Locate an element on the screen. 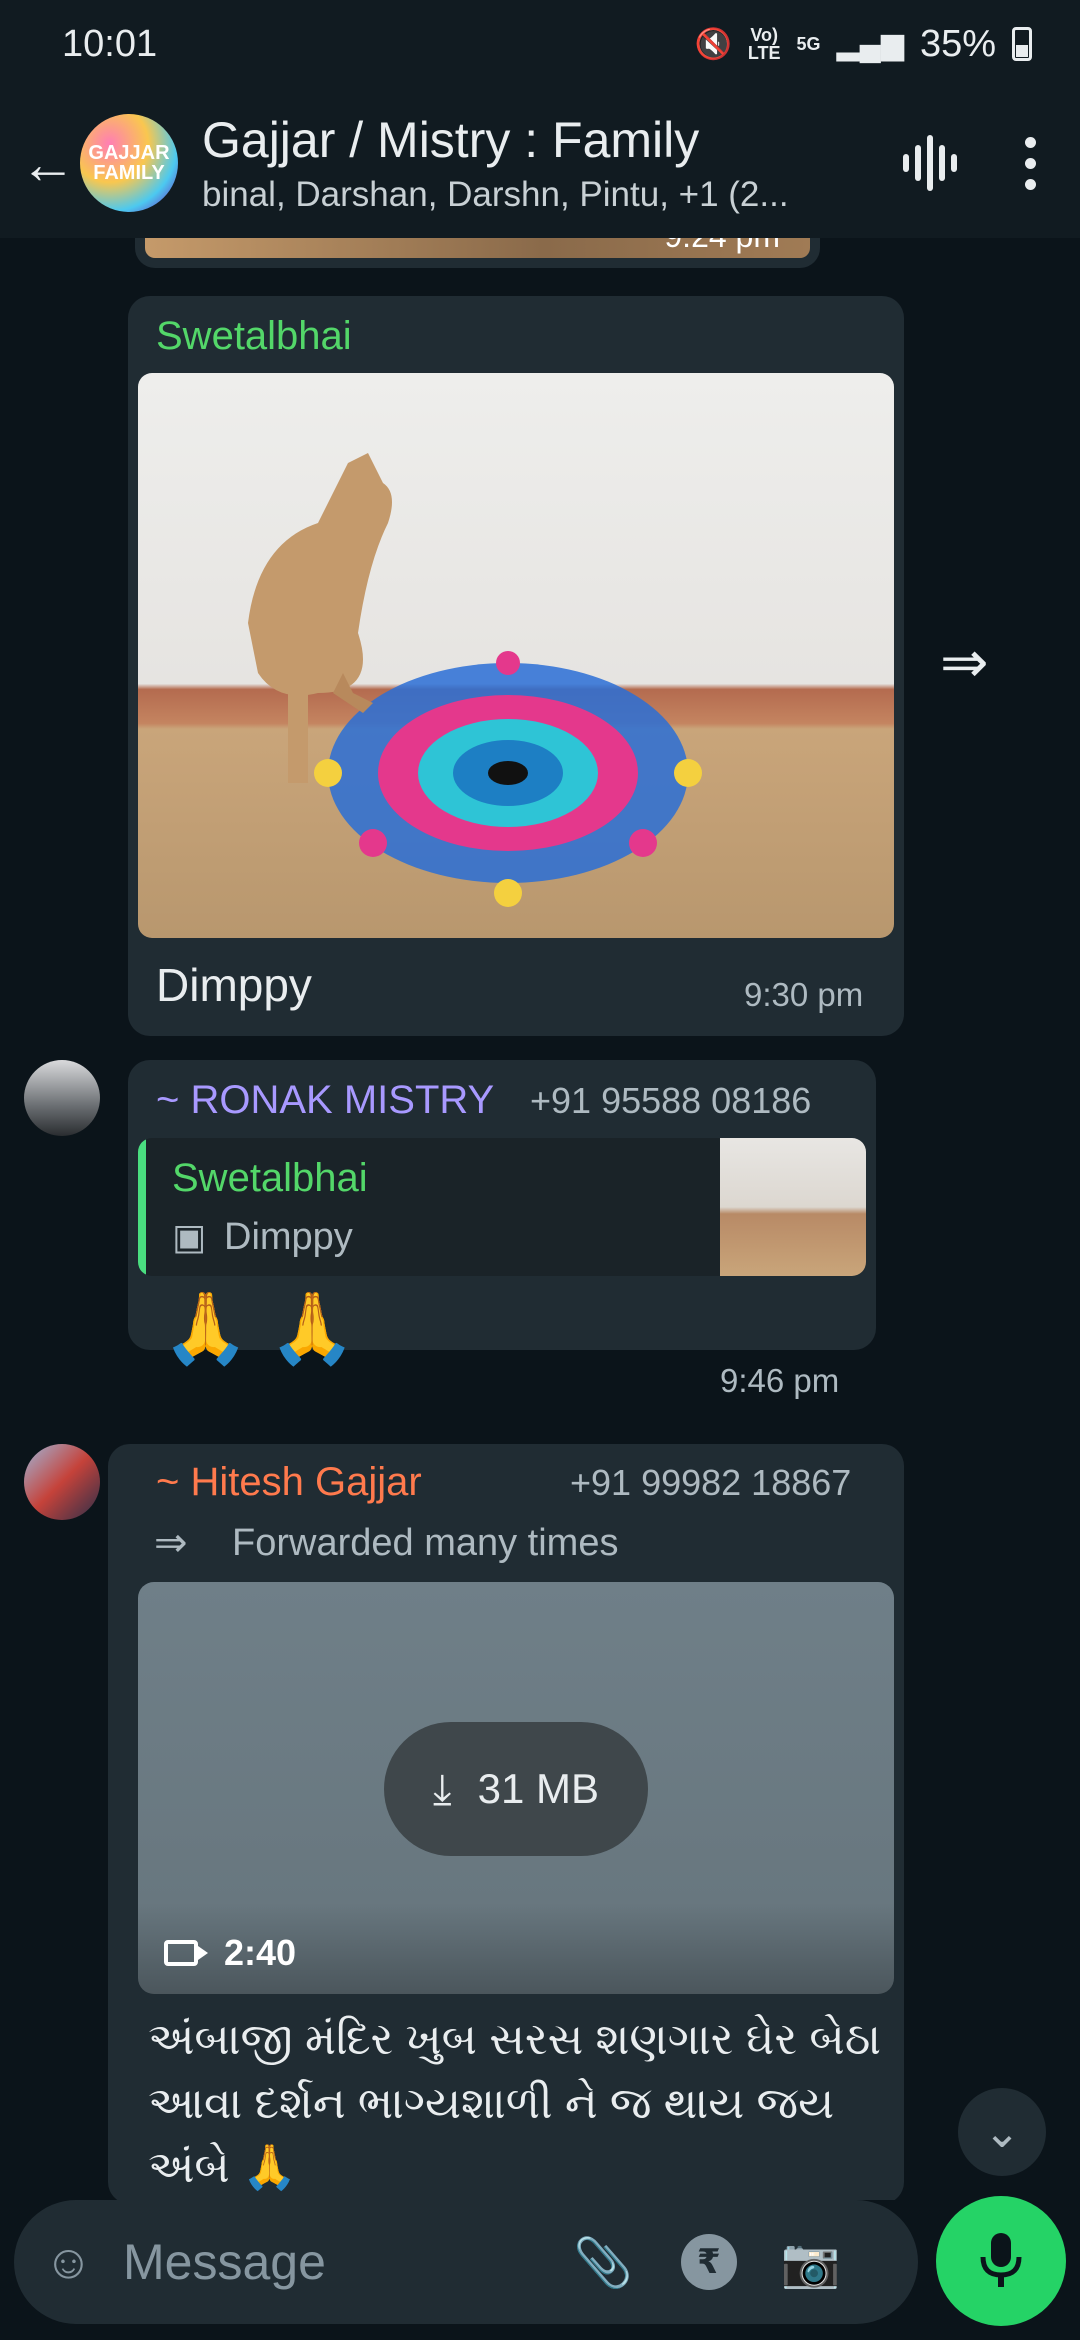  video-duration: 2:40 is located at coordinates (260, 1952).